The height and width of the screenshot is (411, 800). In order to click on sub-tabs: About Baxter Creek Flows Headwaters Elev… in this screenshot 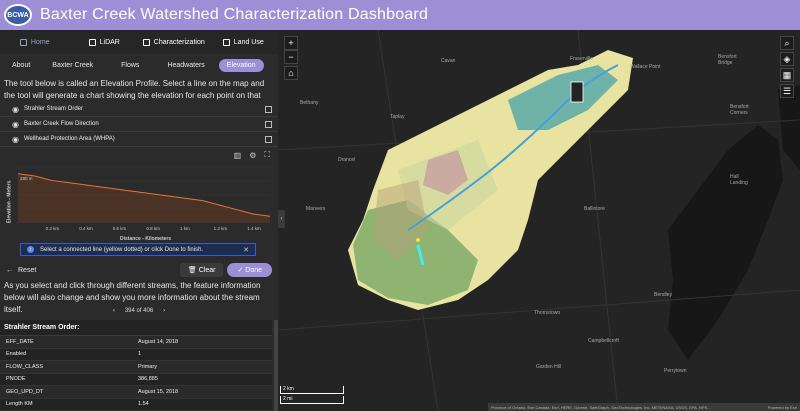, I will do `click(139, 65)`.